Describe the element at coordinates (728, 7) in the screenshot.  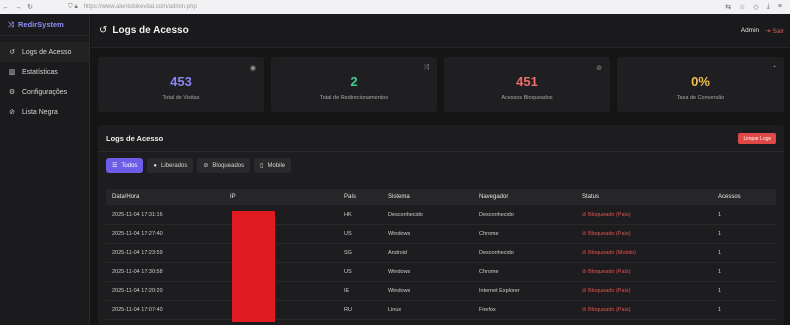
I see `translate-icon: ⇆` at that location.